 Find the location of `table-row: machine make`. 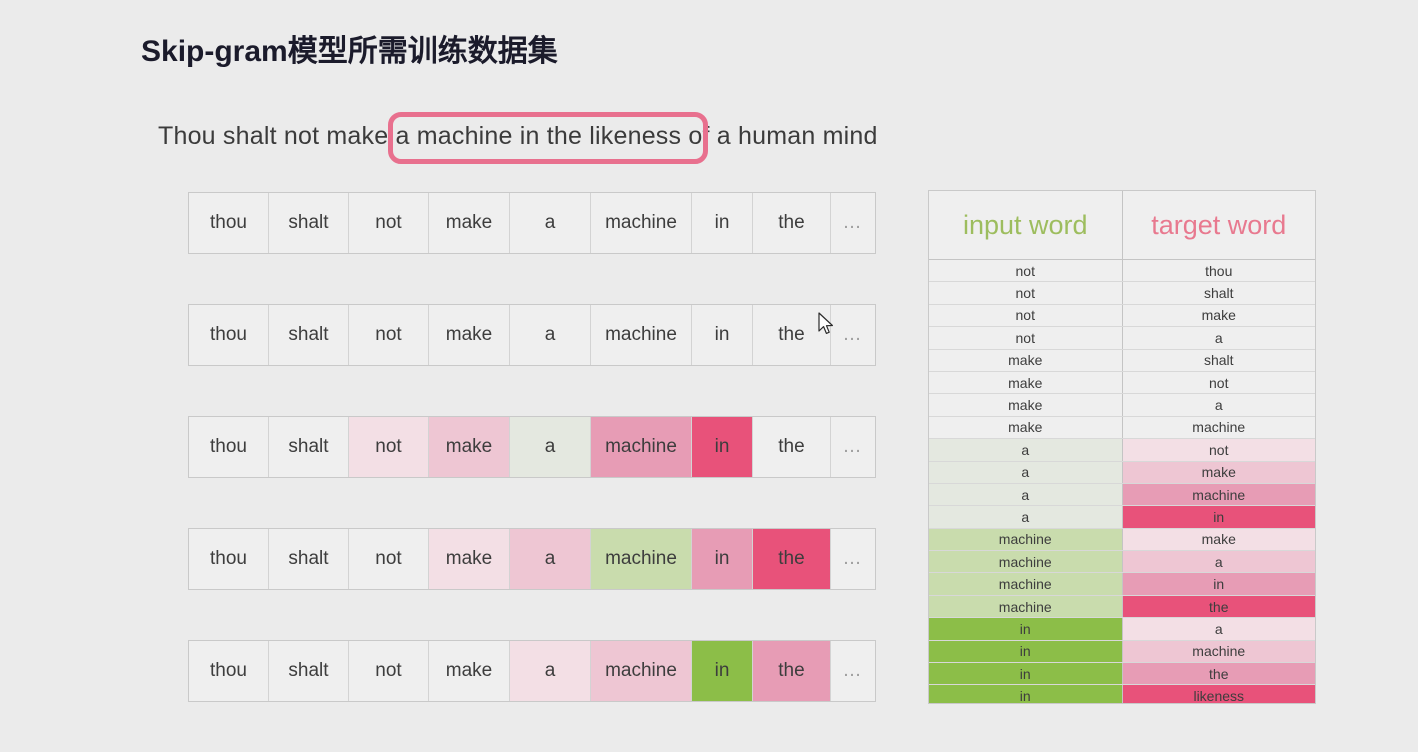

table-row: machine make is located at coordinates (1122, 540).